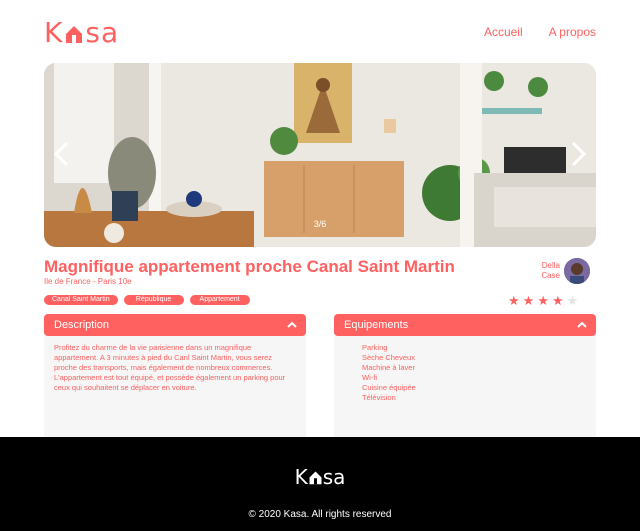 The width and height of the screenshot is (640, 531). I want to click on nav-link-home: Accueil, so click(503, 32).